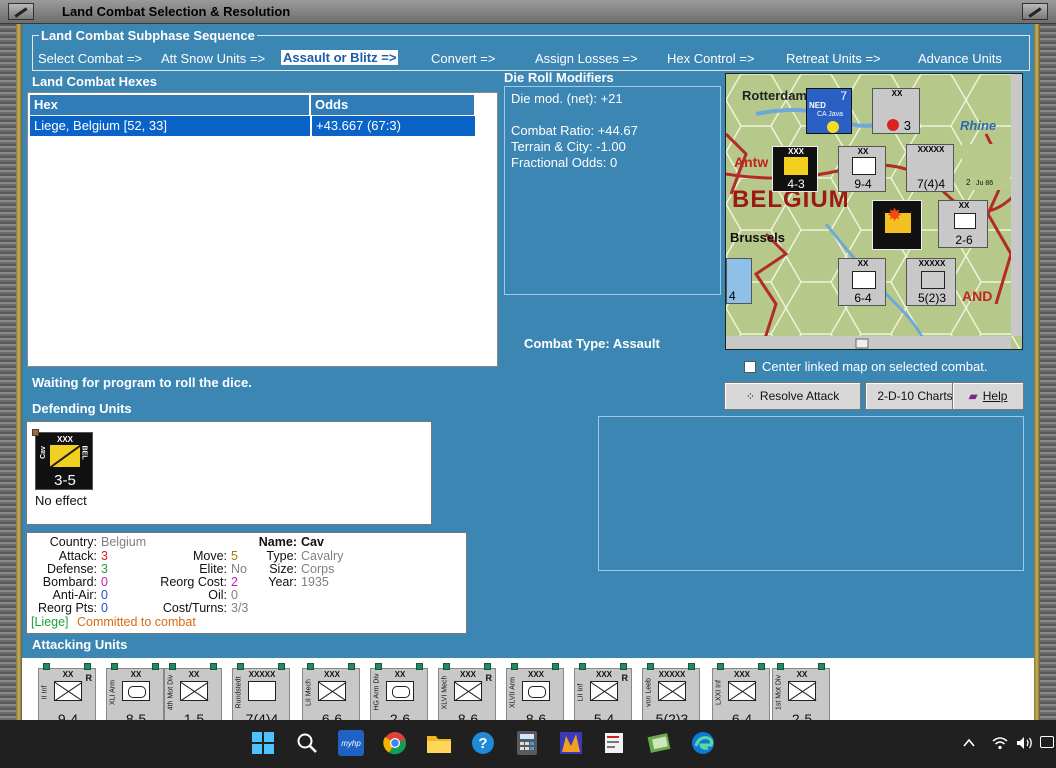  I want to click on map-unit-4-symbol, so click(864, 166).